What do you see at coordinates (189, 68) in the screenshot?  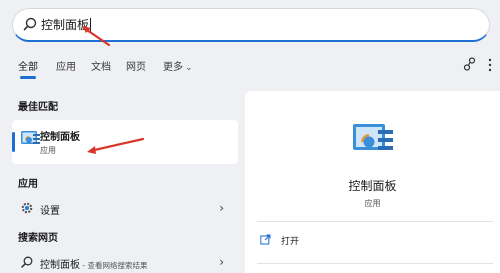 I see `chevron-down-icon: ⌄` at bounding box center [189, 68].